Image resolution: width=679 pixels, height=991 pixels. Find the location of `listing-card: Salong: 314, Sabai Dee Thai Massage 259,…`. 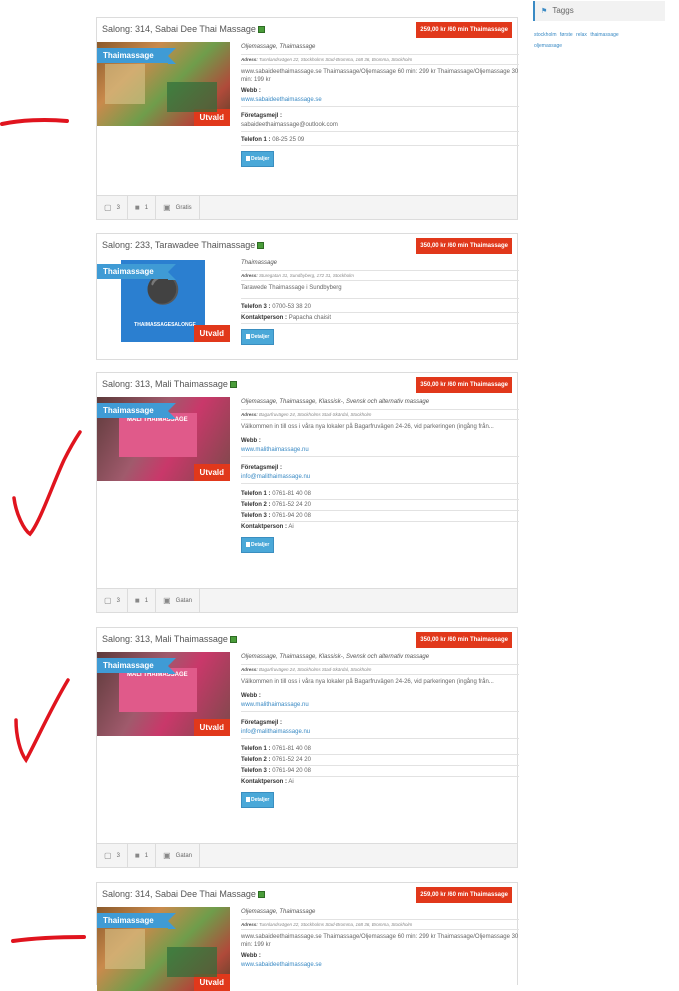

listing-card: Salong: 314, Sabai Dee Thai Massage 259,… is located at coordinates (307, 118).